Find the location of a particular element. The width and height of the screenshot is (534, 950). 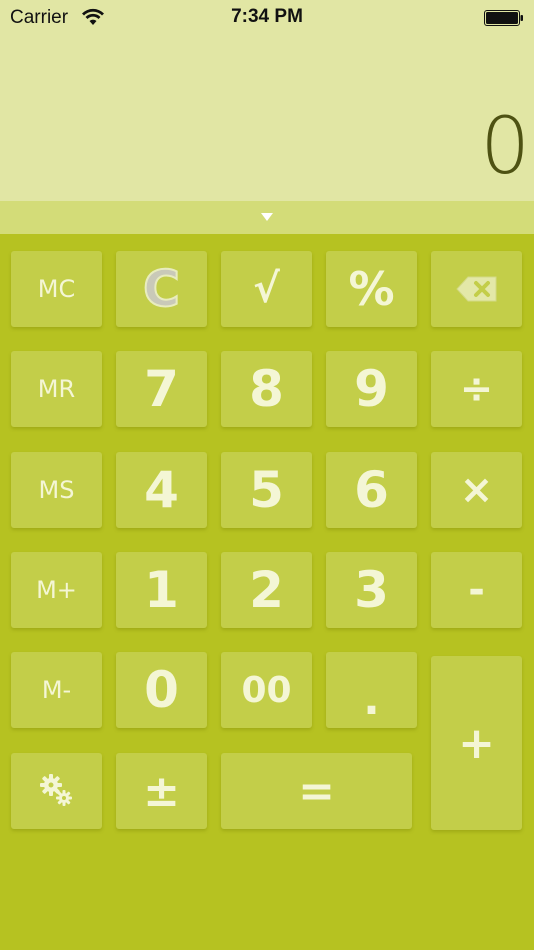

digit-2-button: 2 is located at coordinates (266, 590).